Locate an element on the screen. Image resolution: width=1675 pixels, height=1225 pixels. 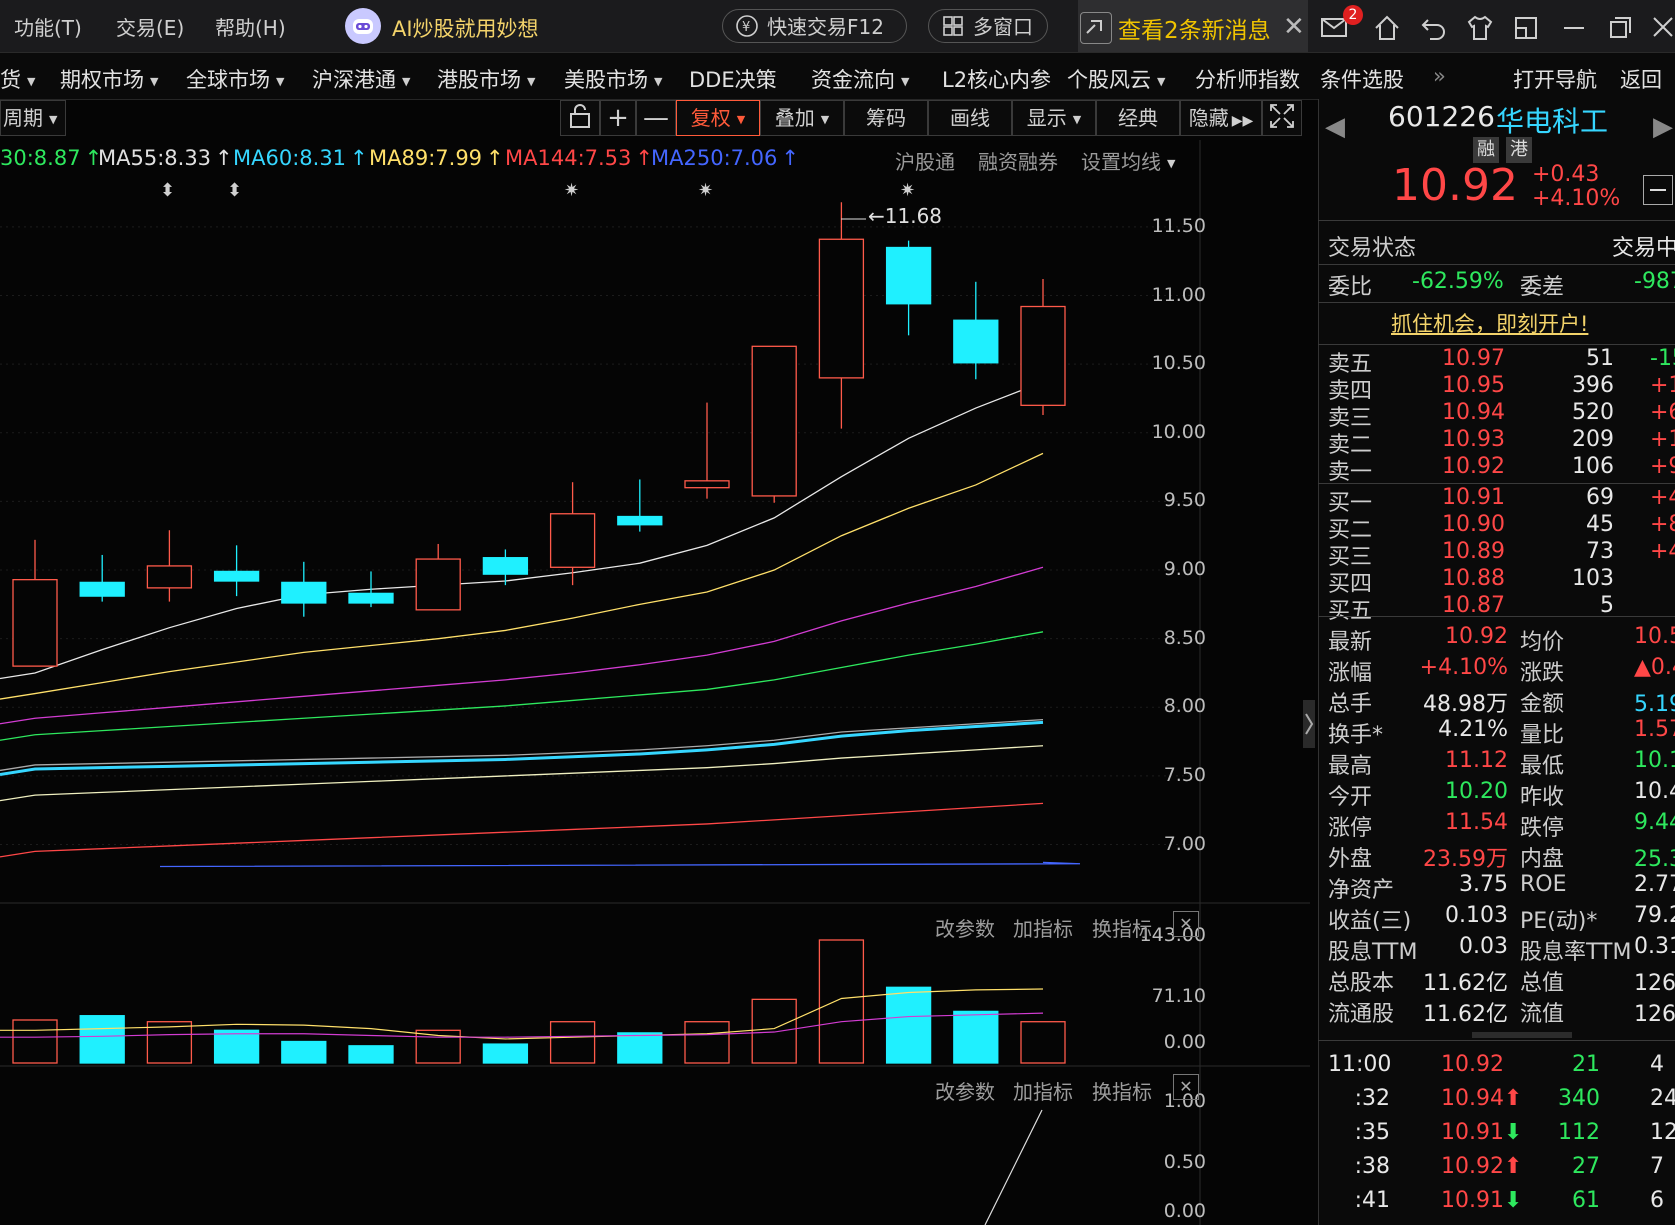
book-volume: 73 is located at coordinates (1600, 551).